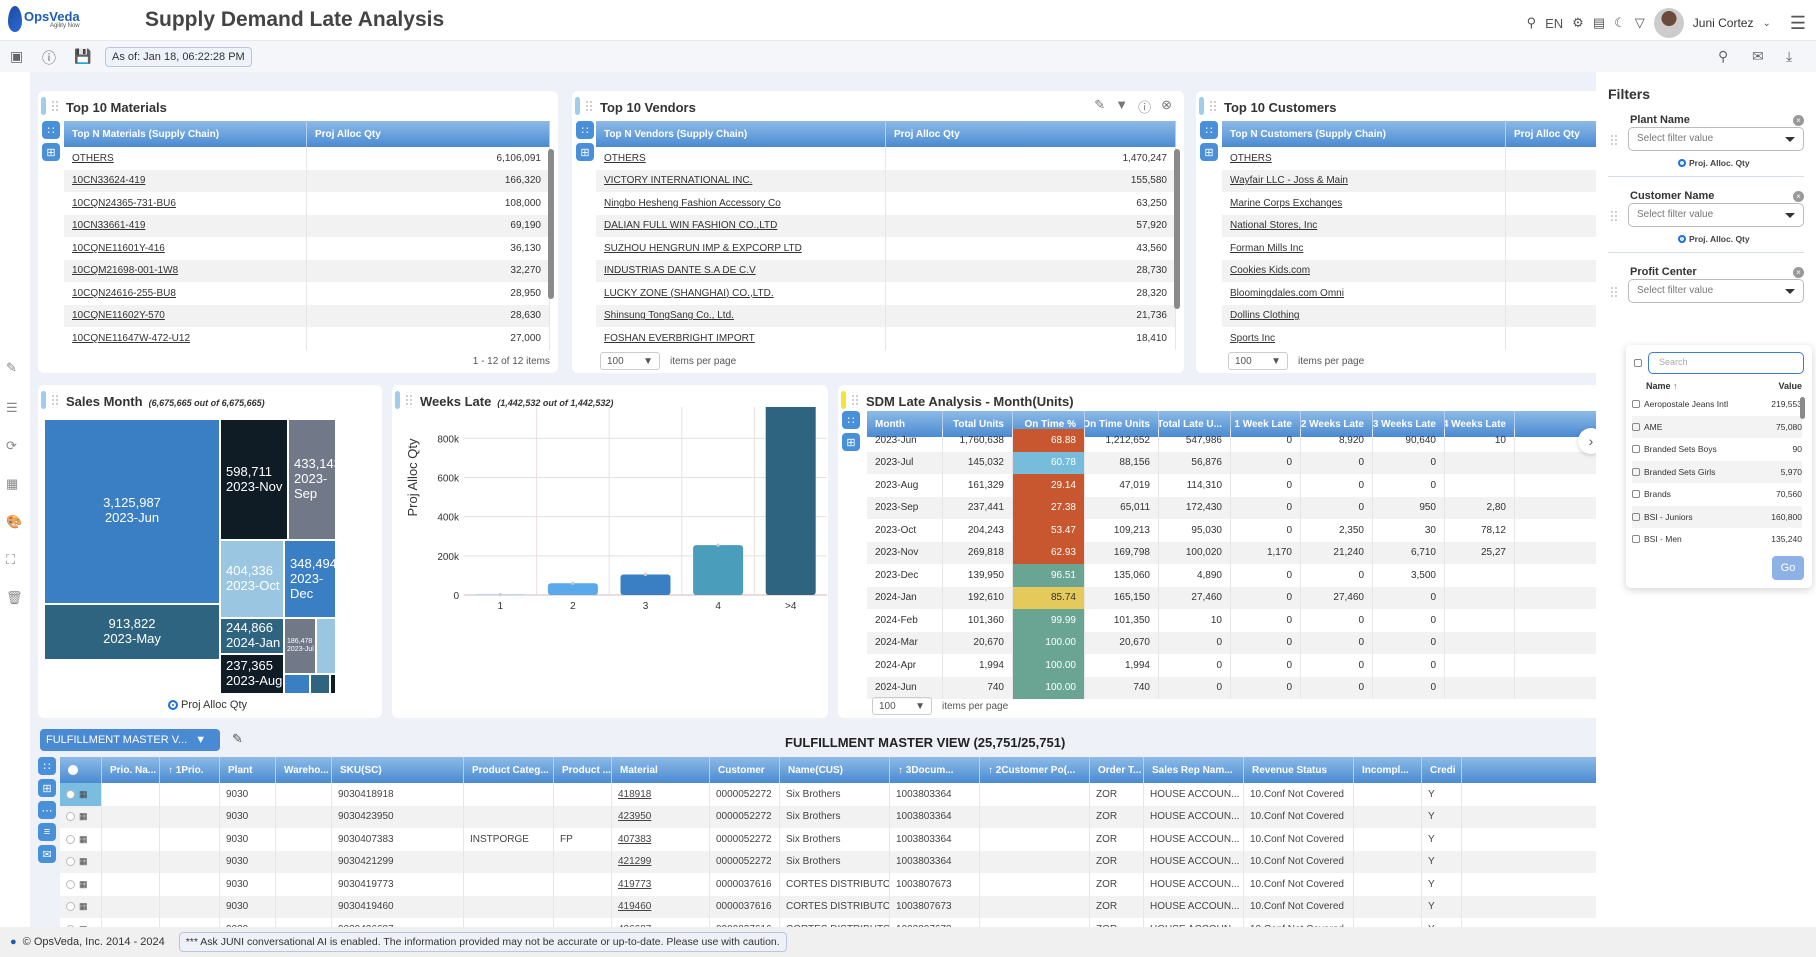 The image size is (1816, 957). I want to click on customer-link: OTHERS, so click(1364, 158).